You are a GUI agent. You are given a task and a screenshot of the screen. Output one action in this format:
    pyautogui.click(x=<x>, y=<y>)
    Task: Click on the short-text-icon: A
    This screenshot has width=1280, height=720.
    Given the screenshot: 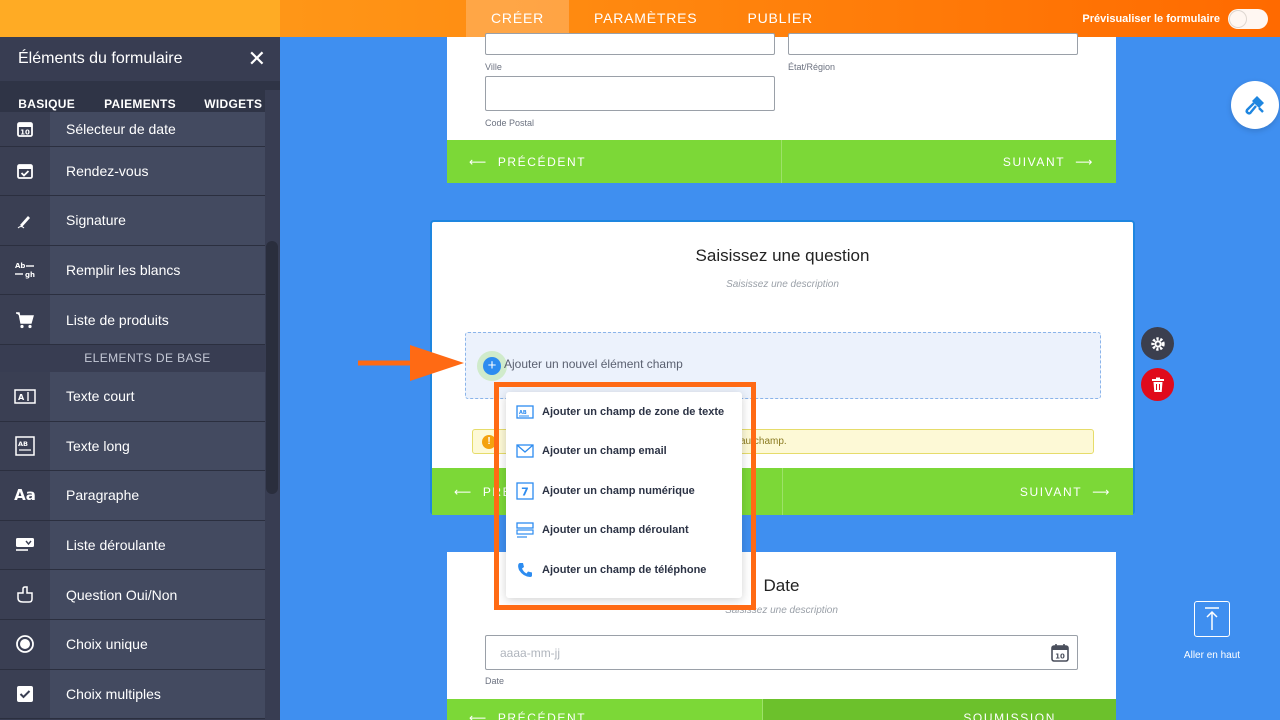 What is the action you would take?
    pyautogui.click(x=25, y=396)
    